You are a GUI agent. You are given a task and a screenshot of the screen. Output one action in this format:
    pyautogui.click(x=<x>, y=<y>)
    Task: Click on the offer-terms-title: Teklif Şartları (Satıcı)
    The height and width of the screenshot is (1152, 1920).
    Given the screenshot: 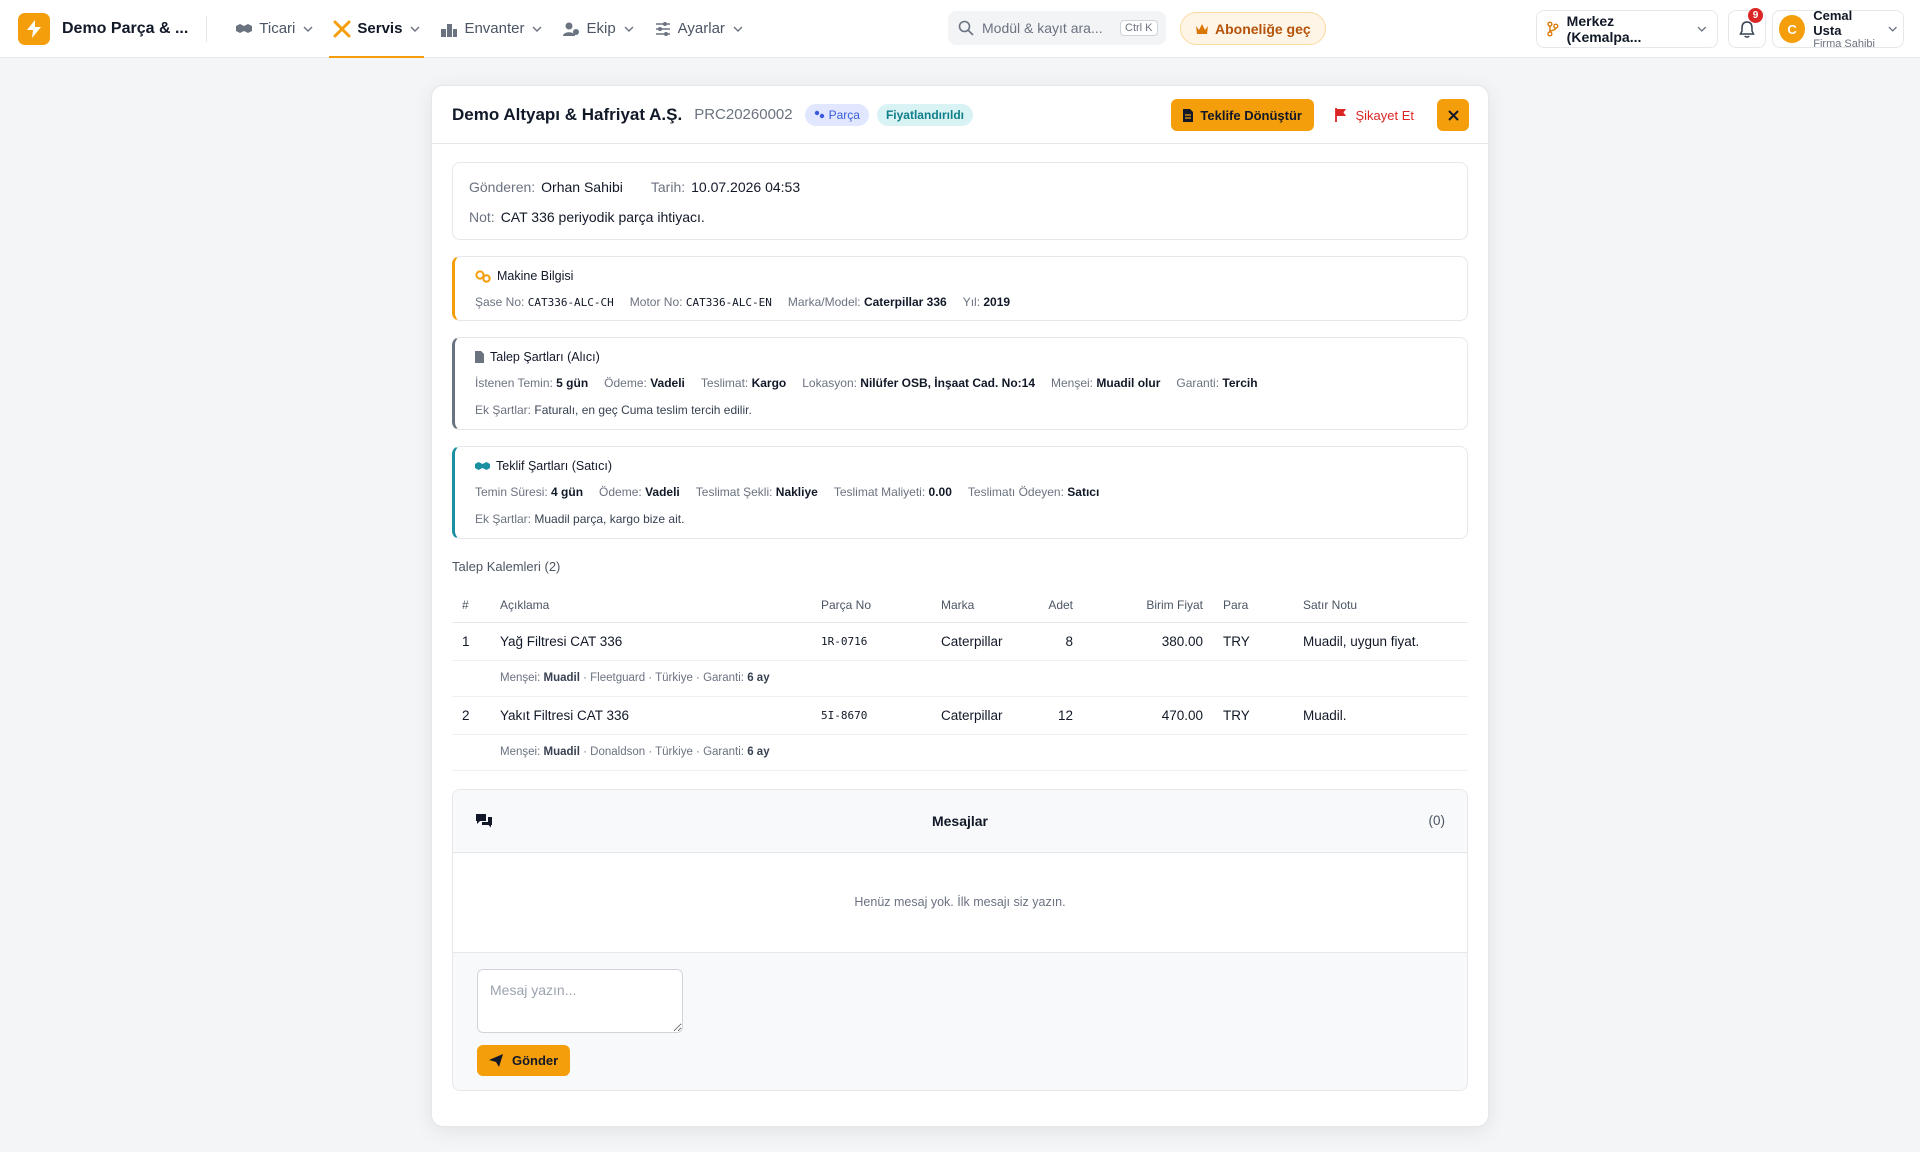 What is the action you would take?
    pyautogui.click(x=961, y=466)
    